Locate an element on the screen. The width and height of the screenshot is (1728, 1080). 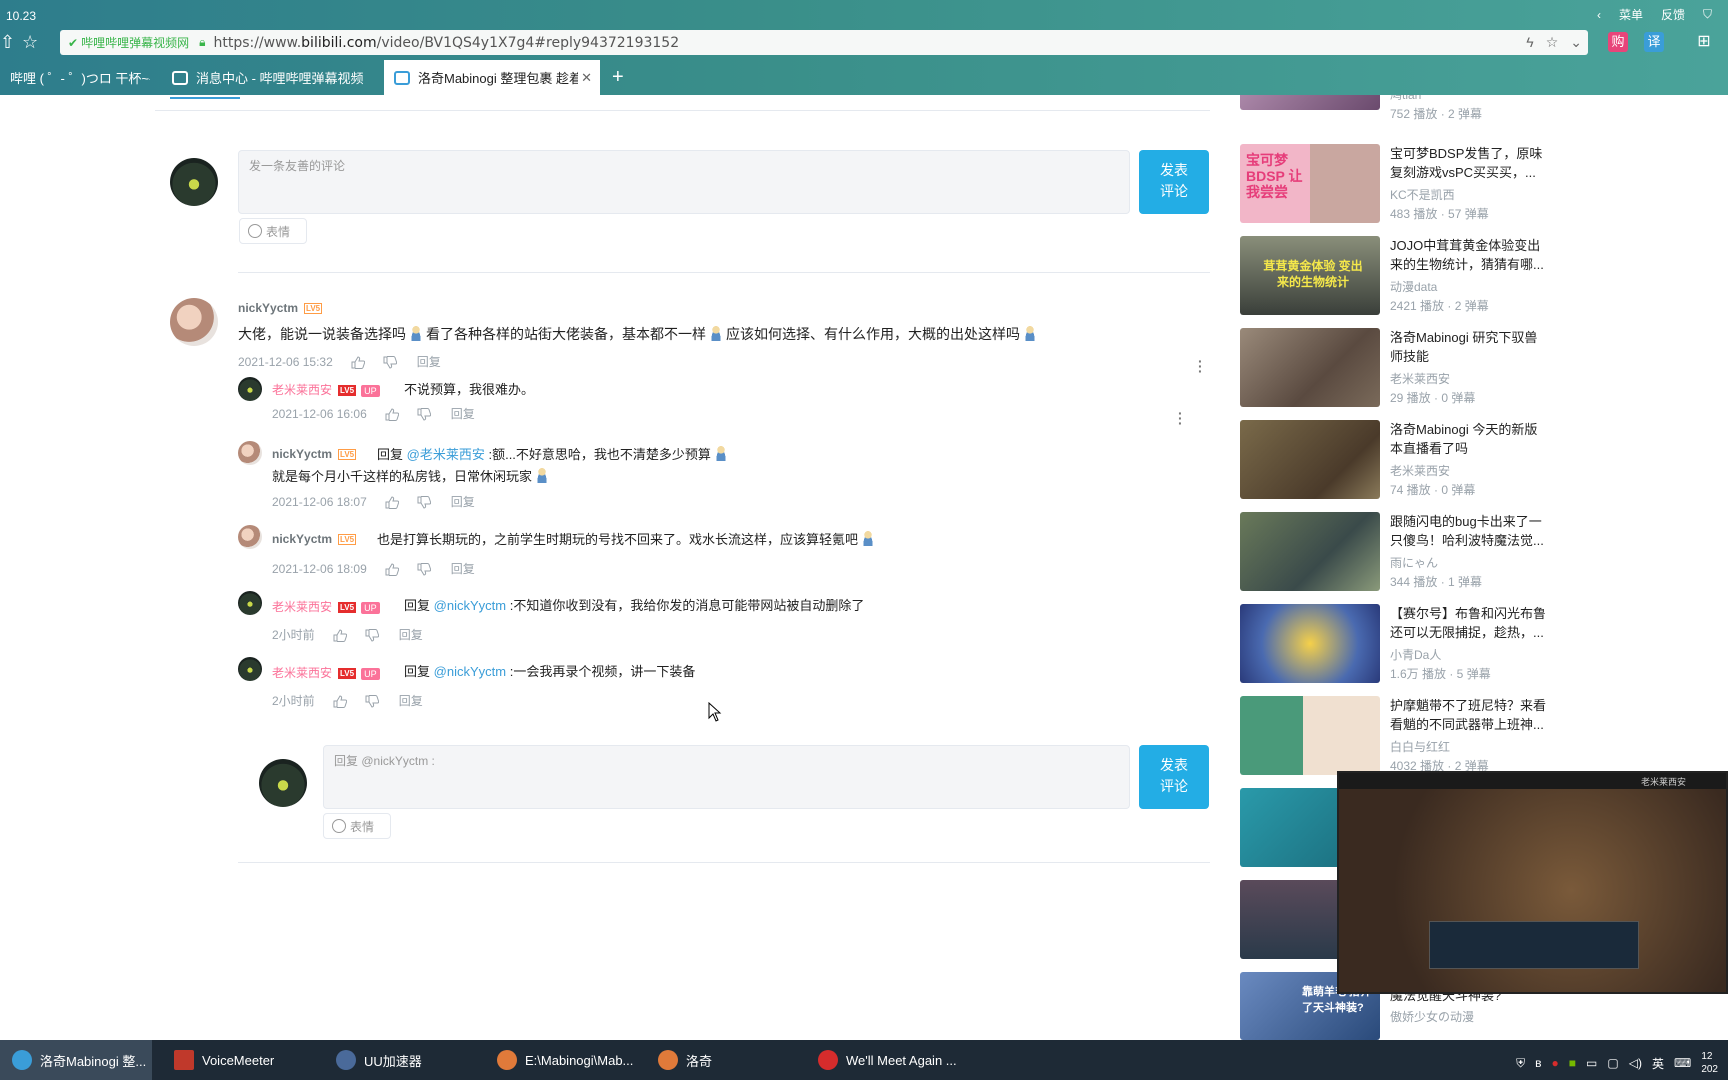
video-title-line2: 本直播看了吗 is located at coordinates (1475, 448).